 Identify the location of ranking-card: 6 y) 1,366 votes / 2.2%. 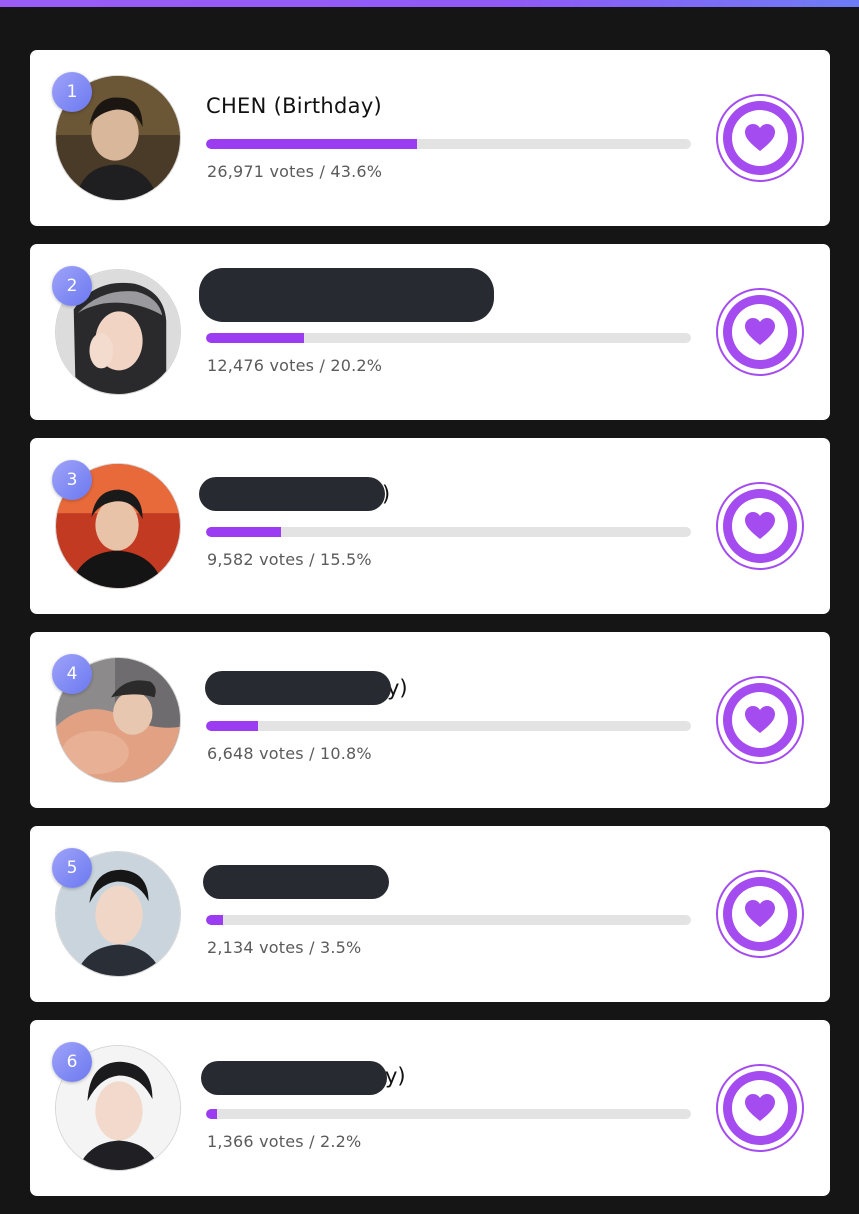
(430, 1108).